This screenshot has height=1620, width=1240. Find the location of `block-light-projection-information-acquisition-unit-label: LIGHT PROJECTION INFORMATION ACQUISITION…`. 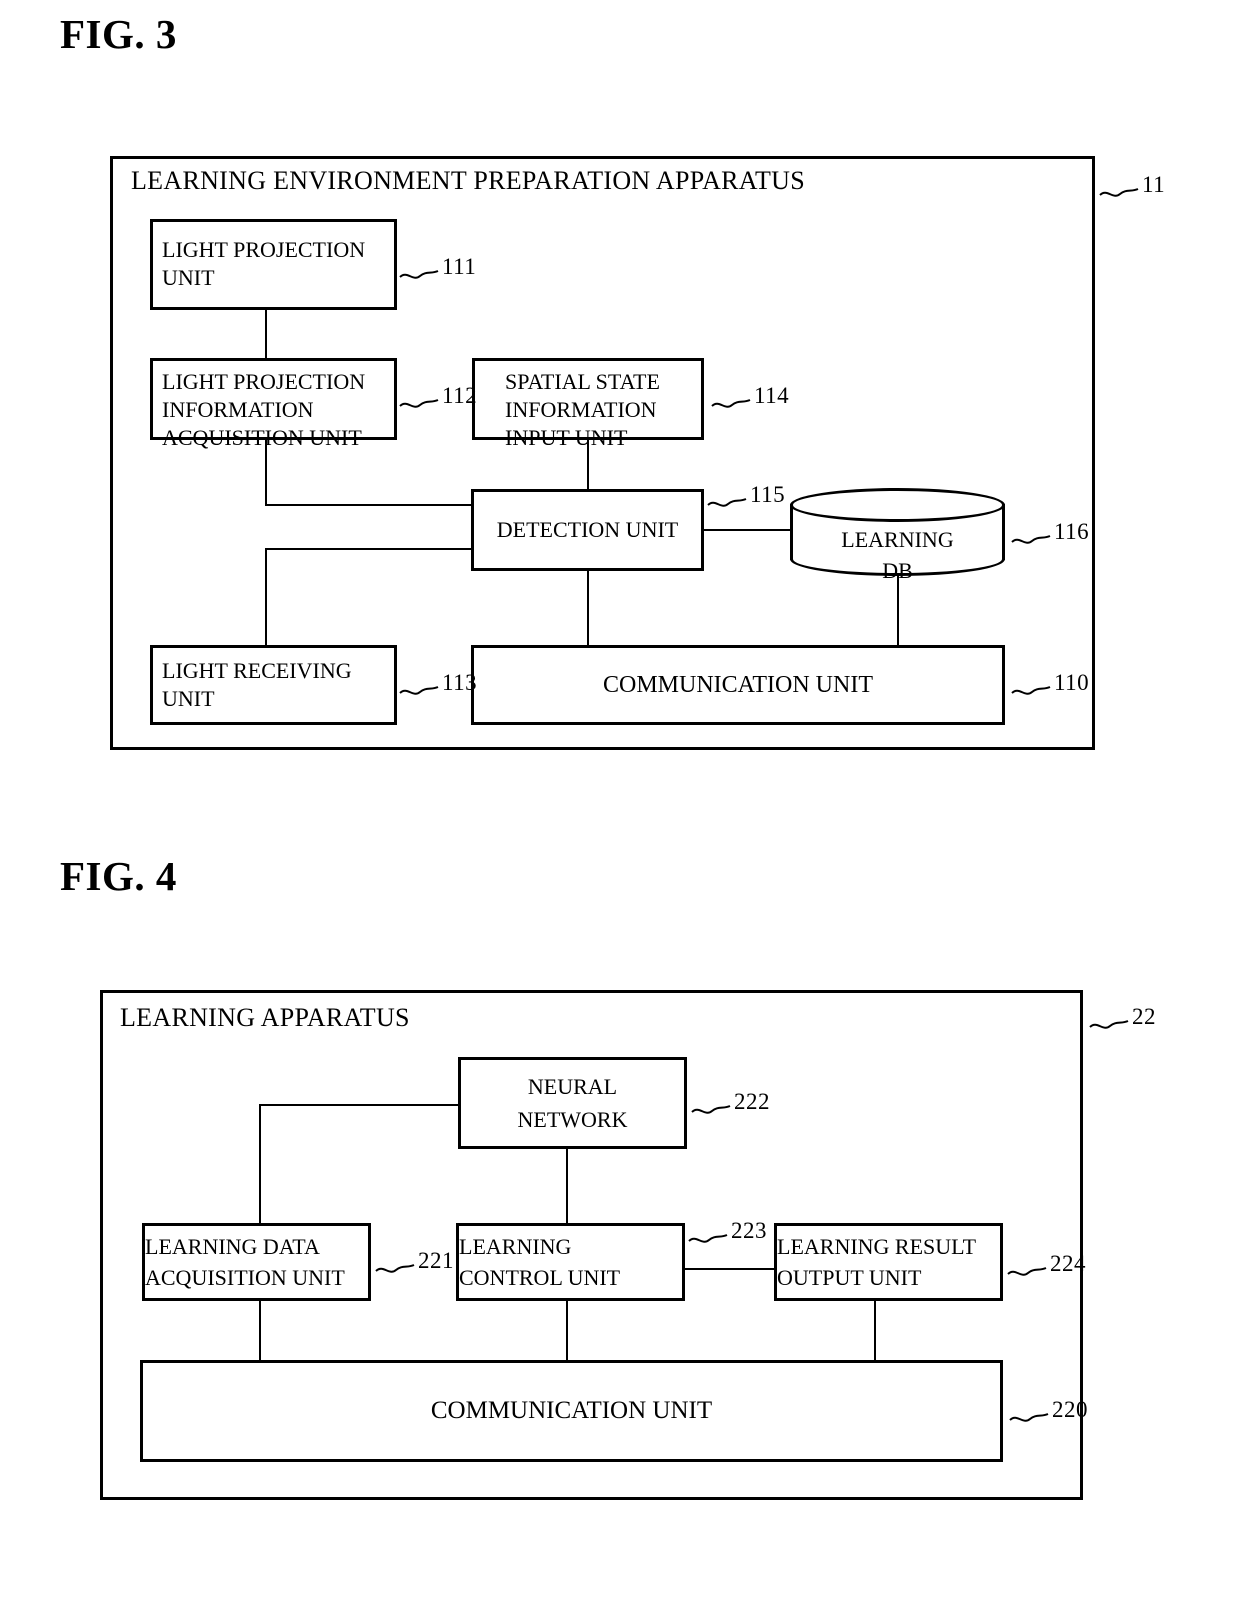

block-light-projection-information-acquisition-unit-label: LIGHT PROJECTION INFORMATION ACQUISITION… is located at coordinates (264, 409).